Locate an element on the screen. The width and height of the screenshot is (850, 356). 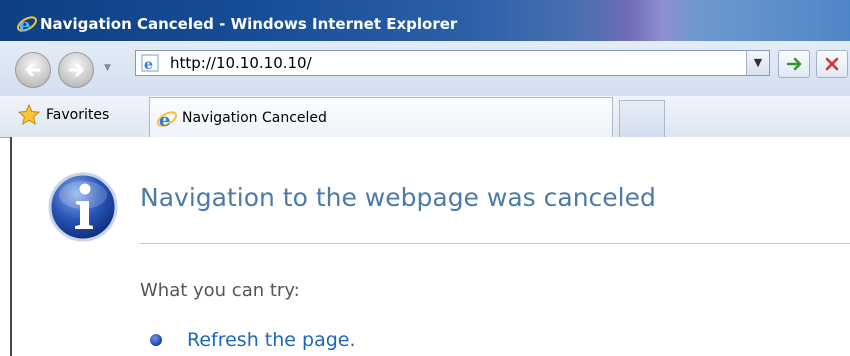
star-icon is located at coordinates (29, 116).